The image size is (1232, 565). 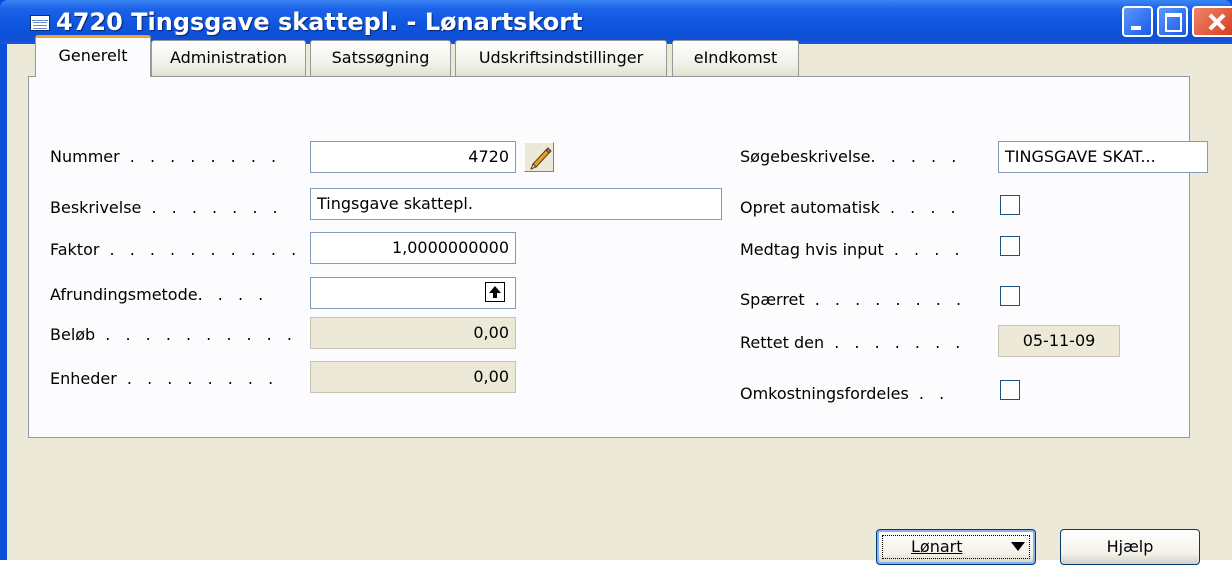 What do you see at coordinates (1137, 21) in the screenshot?
I see `minimize-icon` at bounding box center [1137, 21].